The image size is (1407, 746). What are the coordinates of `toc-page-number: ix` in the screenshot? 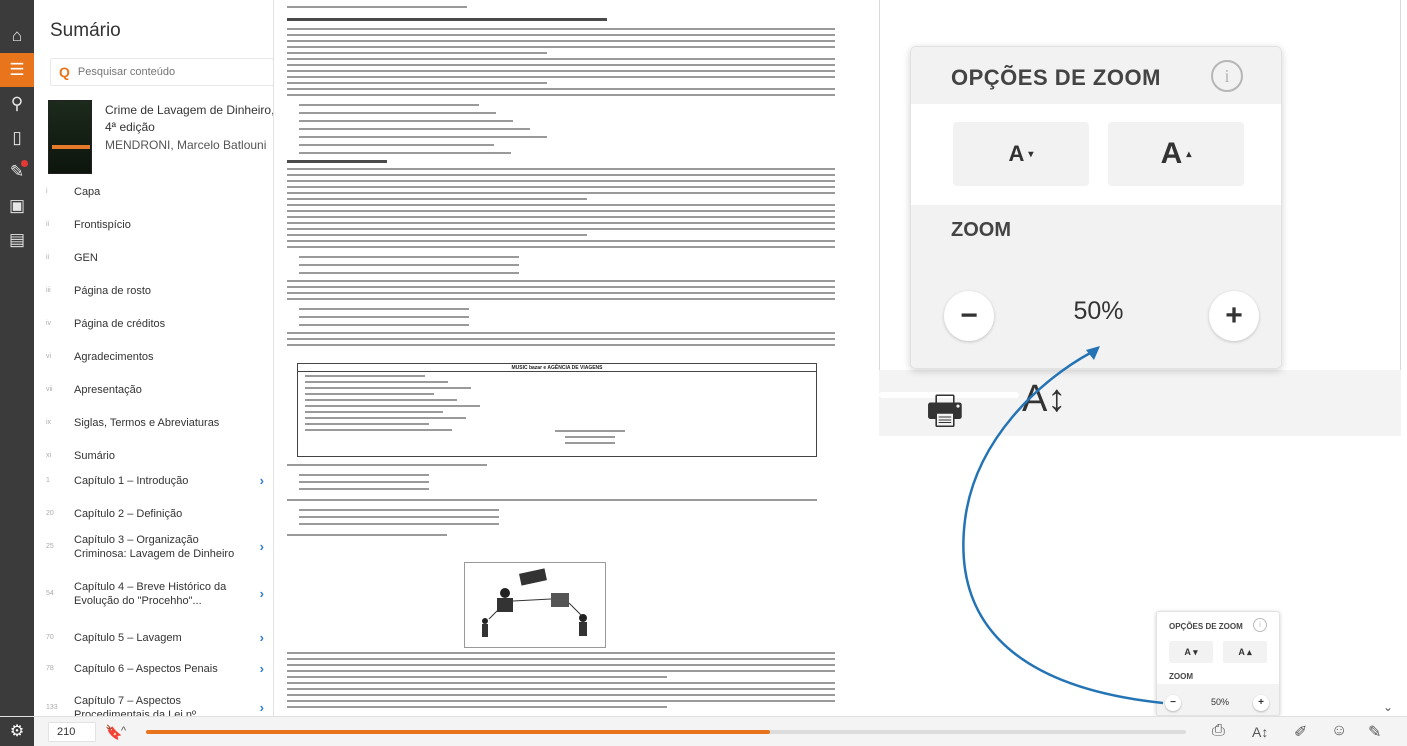 It's located at (49, 422).